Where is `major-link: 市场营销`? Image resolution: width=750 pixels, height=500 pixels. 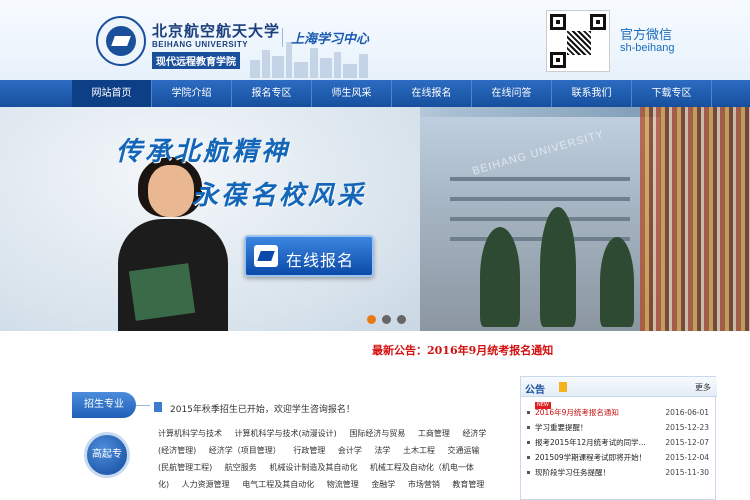
major-link: 市场营销 is located at coordinates (424, 484).